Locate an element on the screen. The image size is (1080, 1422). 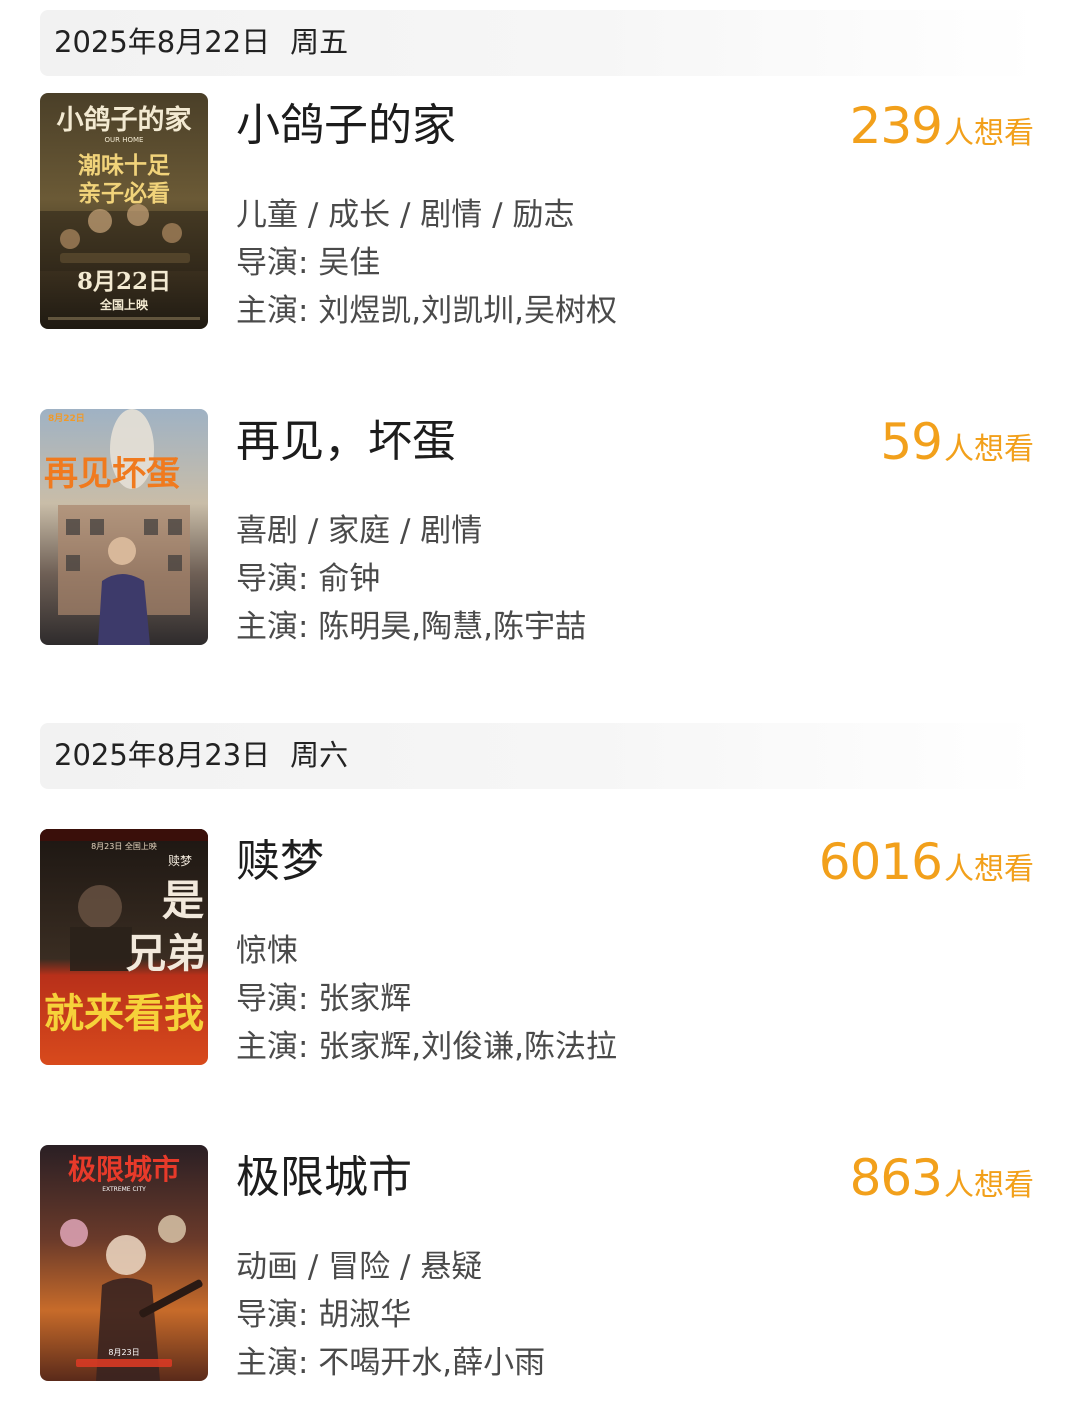
movie-title: 极限城市 is located at coordinates (324, 1178).